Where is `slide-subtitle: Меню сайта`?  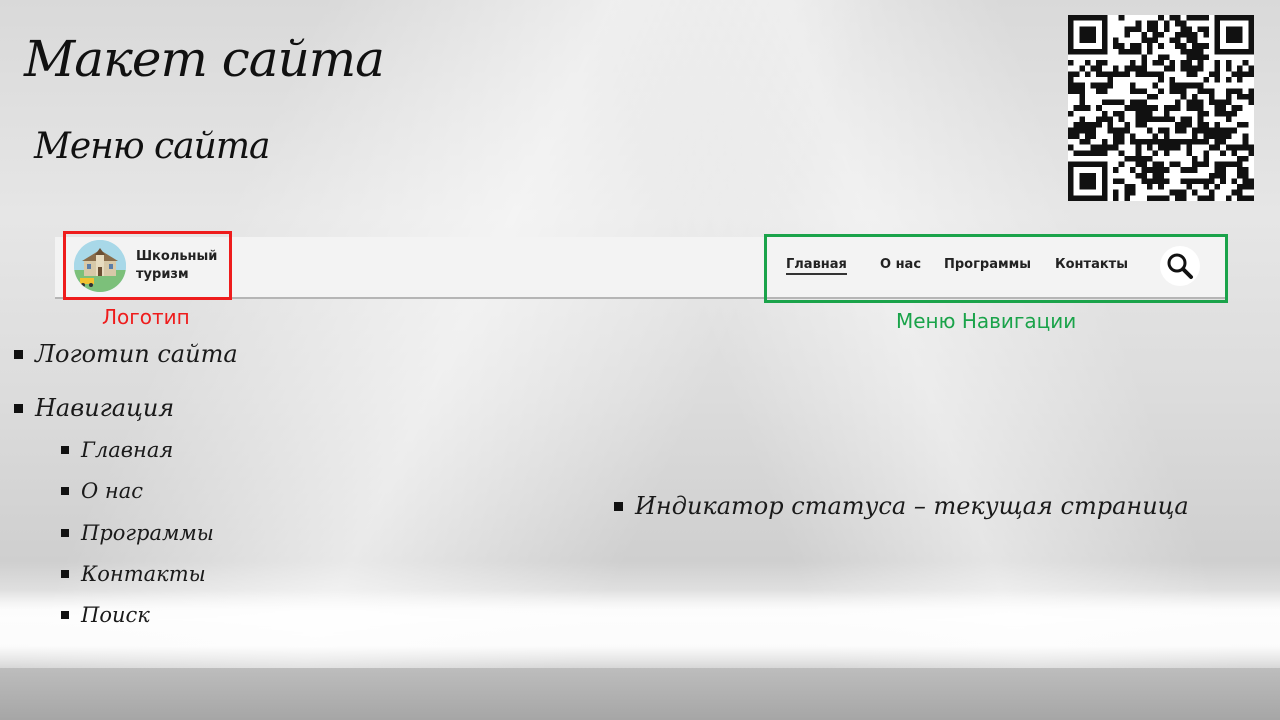 slide-subtitle: Меню сайта is located at coordinates (152, 146).